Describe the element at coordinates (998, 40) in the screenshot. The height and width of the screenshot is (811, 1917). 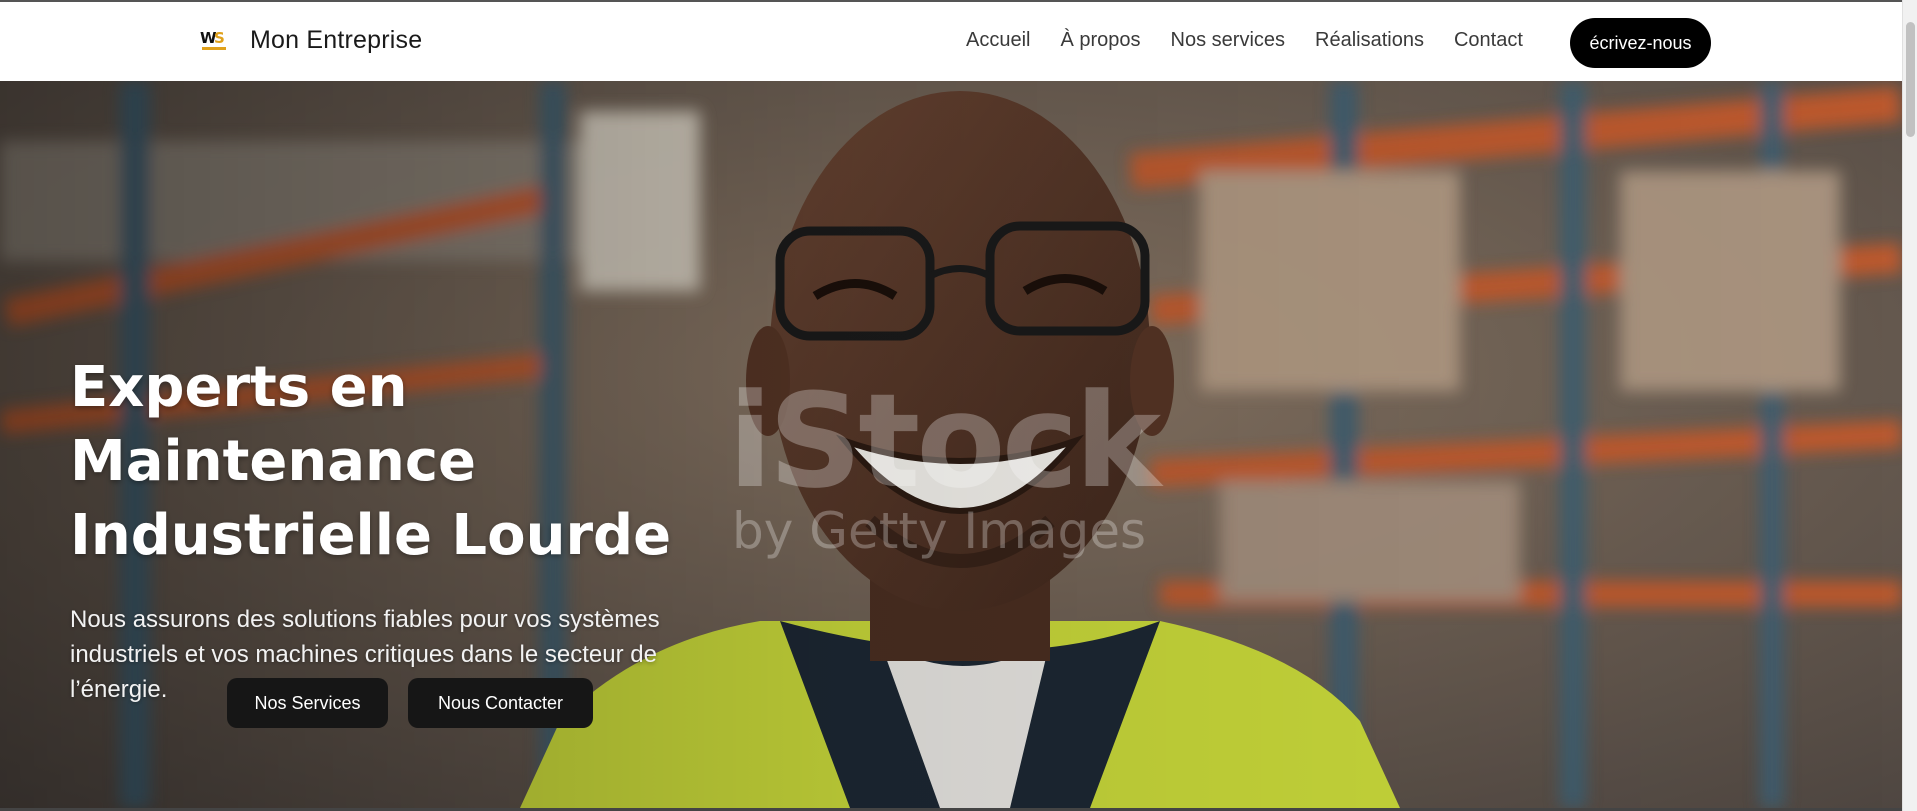
I see `nav-accueil: Accueil` at that location.